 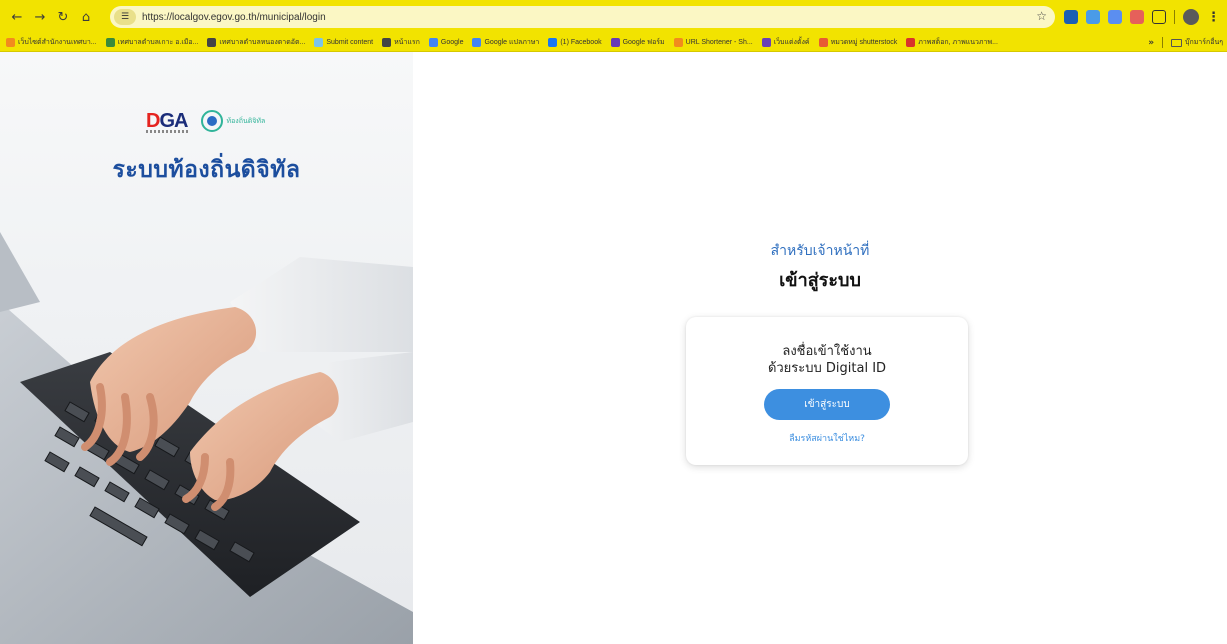 I want to click on extension-icon, so click(x=1071, y=17).